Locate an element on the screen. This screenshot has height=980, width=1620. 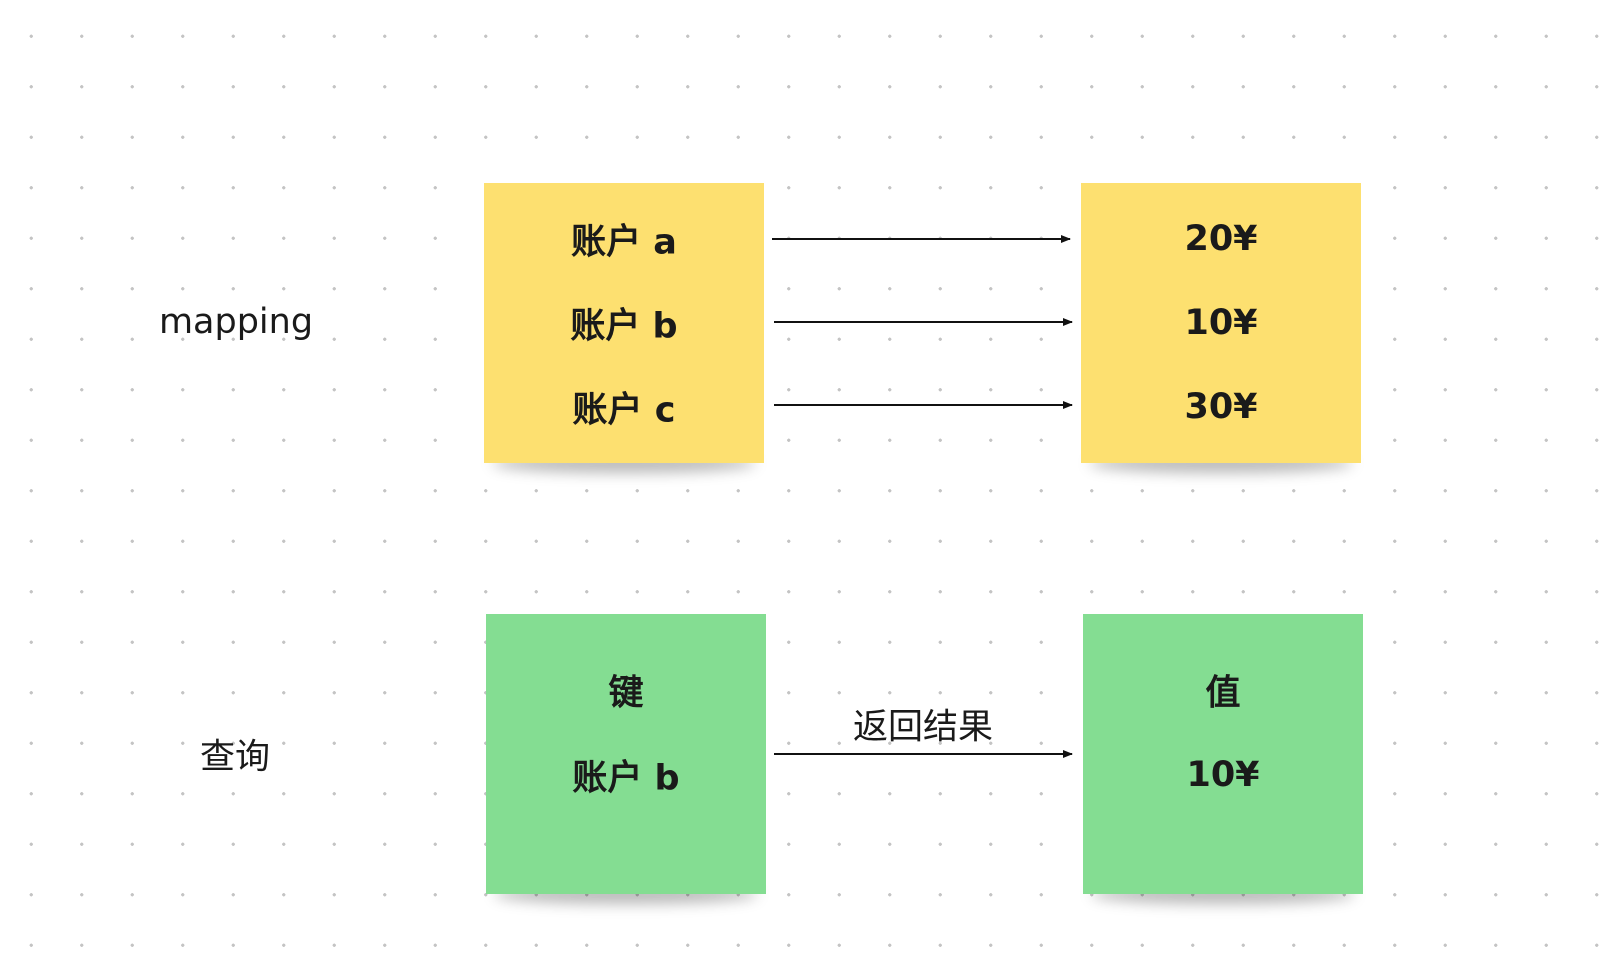
mapping-value-b: 10¥ is located at coordinates (1221, 323).